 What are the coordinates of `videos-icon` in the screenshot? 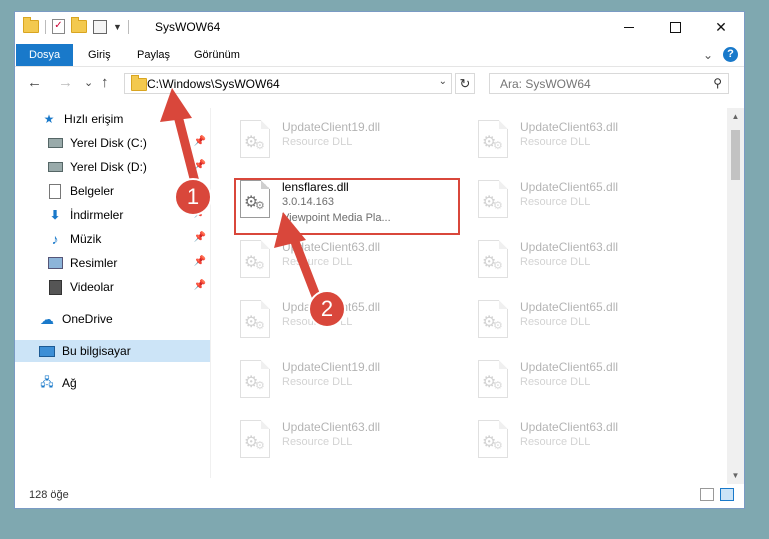 It's located at (55, 287).